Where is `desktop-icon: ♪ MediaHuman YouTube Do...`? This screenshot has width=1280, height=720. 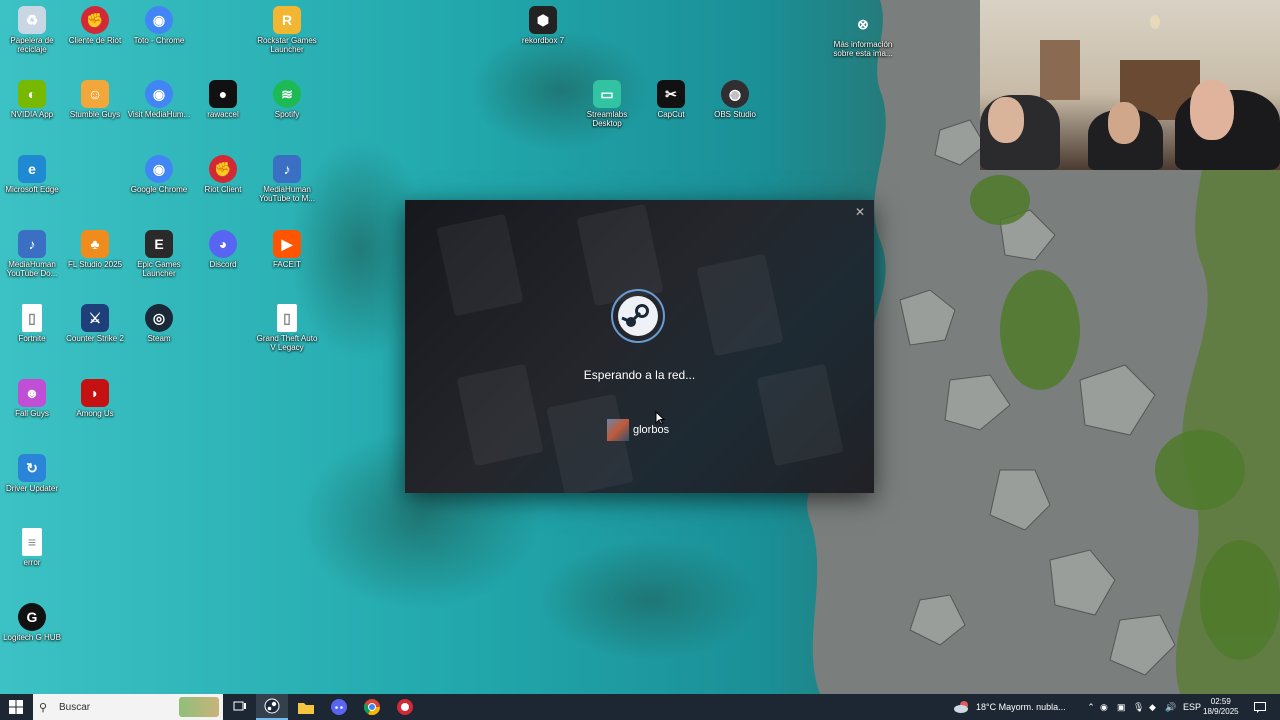
desktop-icon: ♪ MediaHuman YouTube Do... is located at coordinates (32, 253).